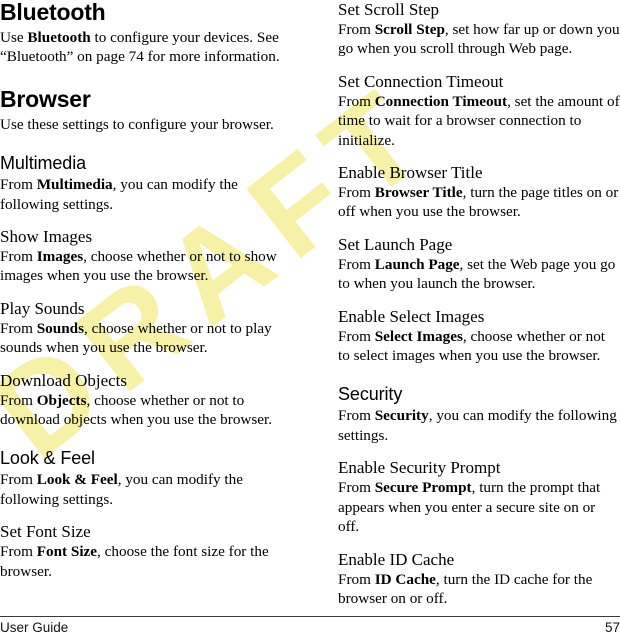 The image size is (620, 638). Describe the element at coordinates (441, 101) in the screenshot. I see `emphasis-term: Connection Timeout` at that location.